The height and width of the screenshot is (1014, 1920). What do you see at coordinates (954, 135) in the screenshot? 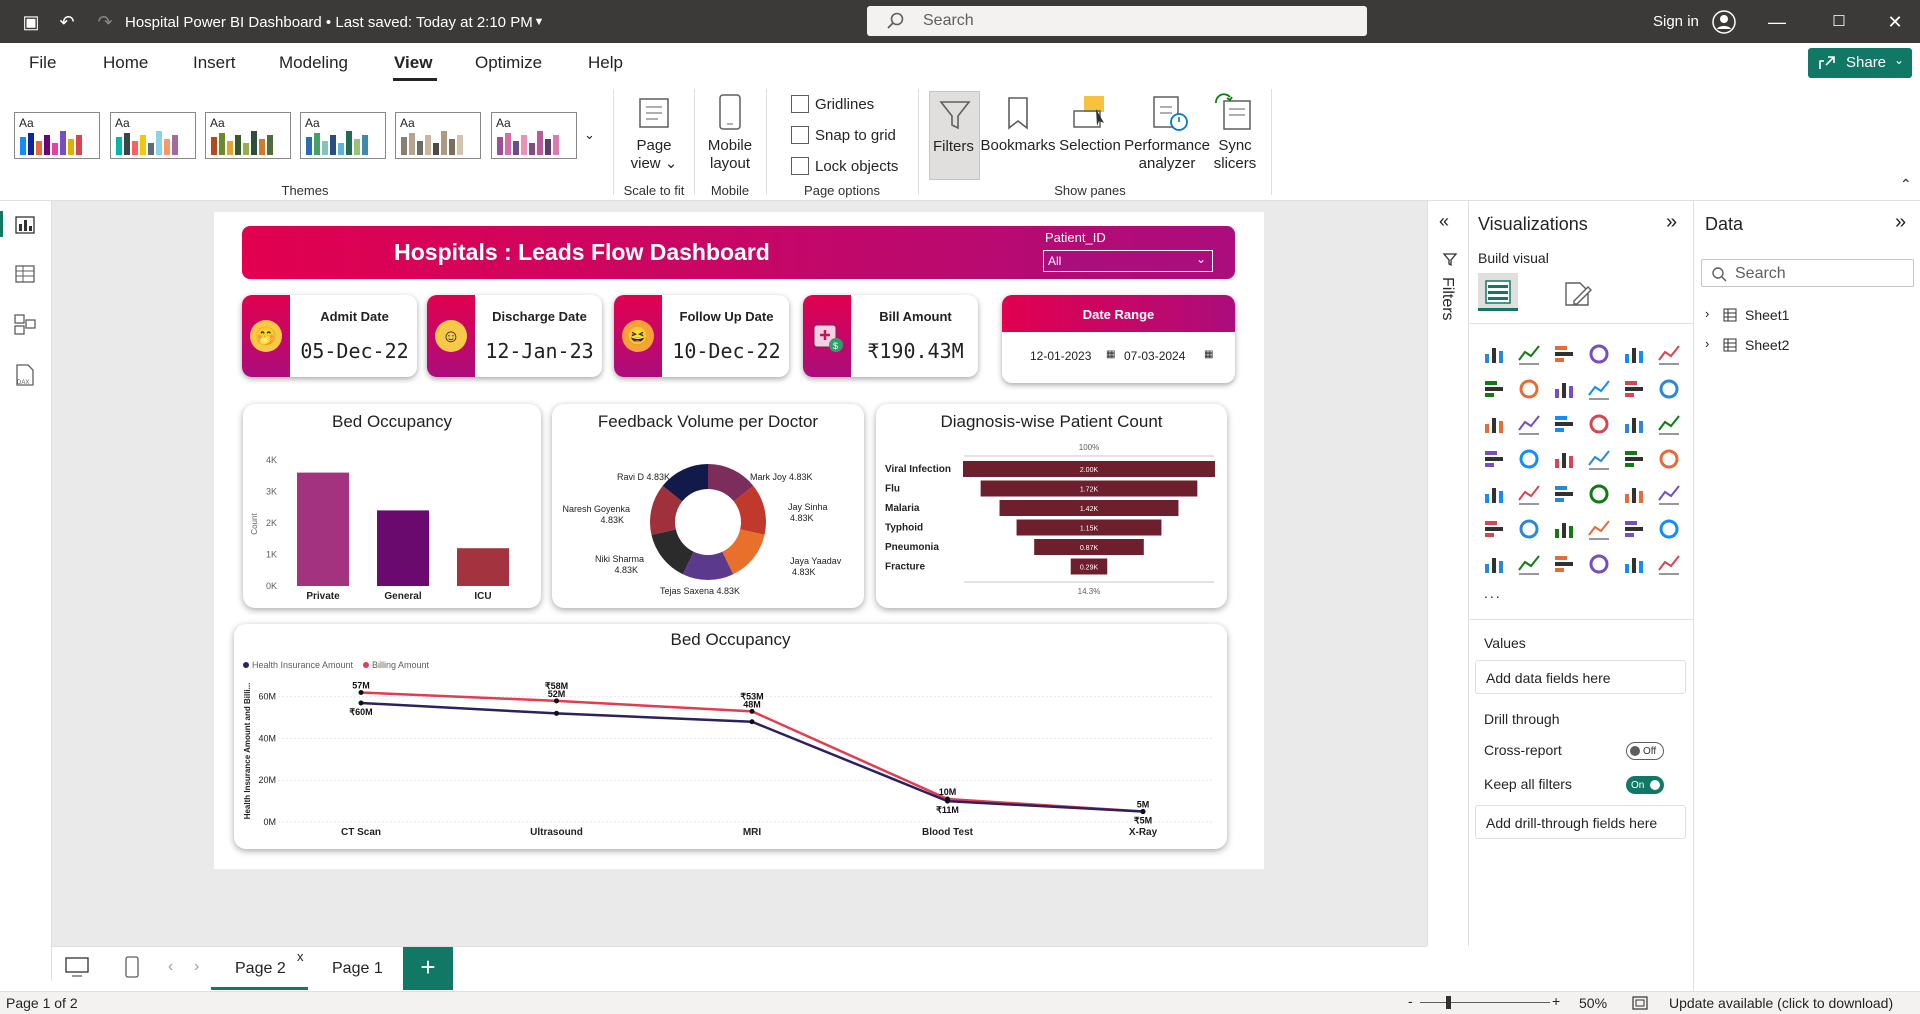
I see `filters-pane-button: Filters` at bounding box center [954, 135].